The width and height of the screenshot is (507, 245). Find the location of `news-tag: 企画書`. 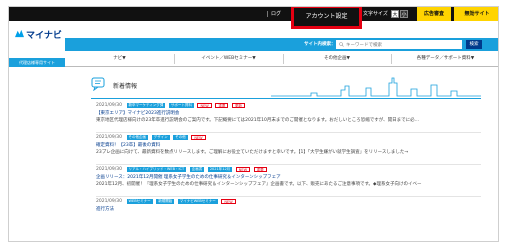

news-tag: 企画書 is located at coordinates (197, 169).